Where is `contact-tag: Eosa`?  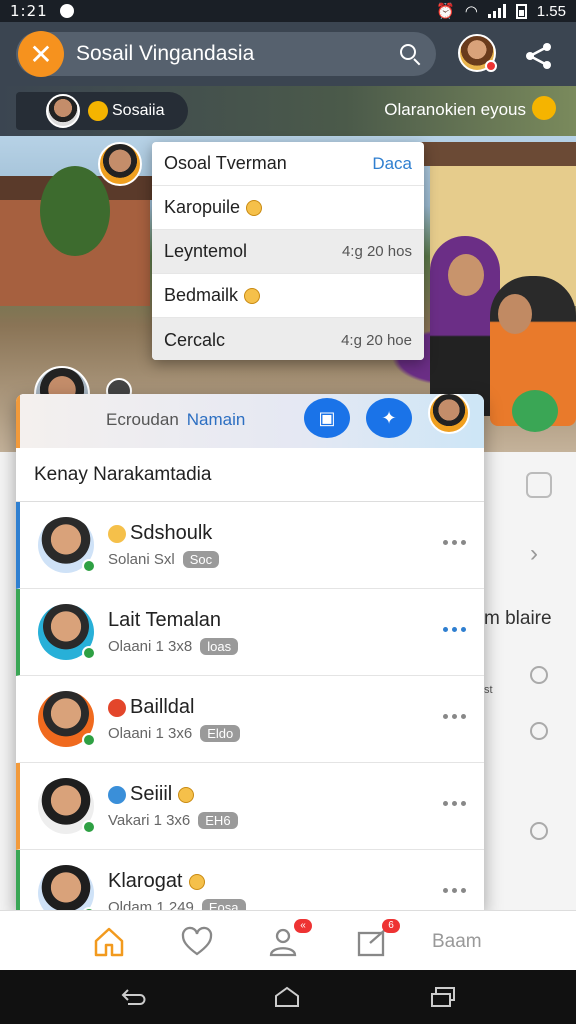
contact-tag: Eosa is located at coordinates (223, 904).